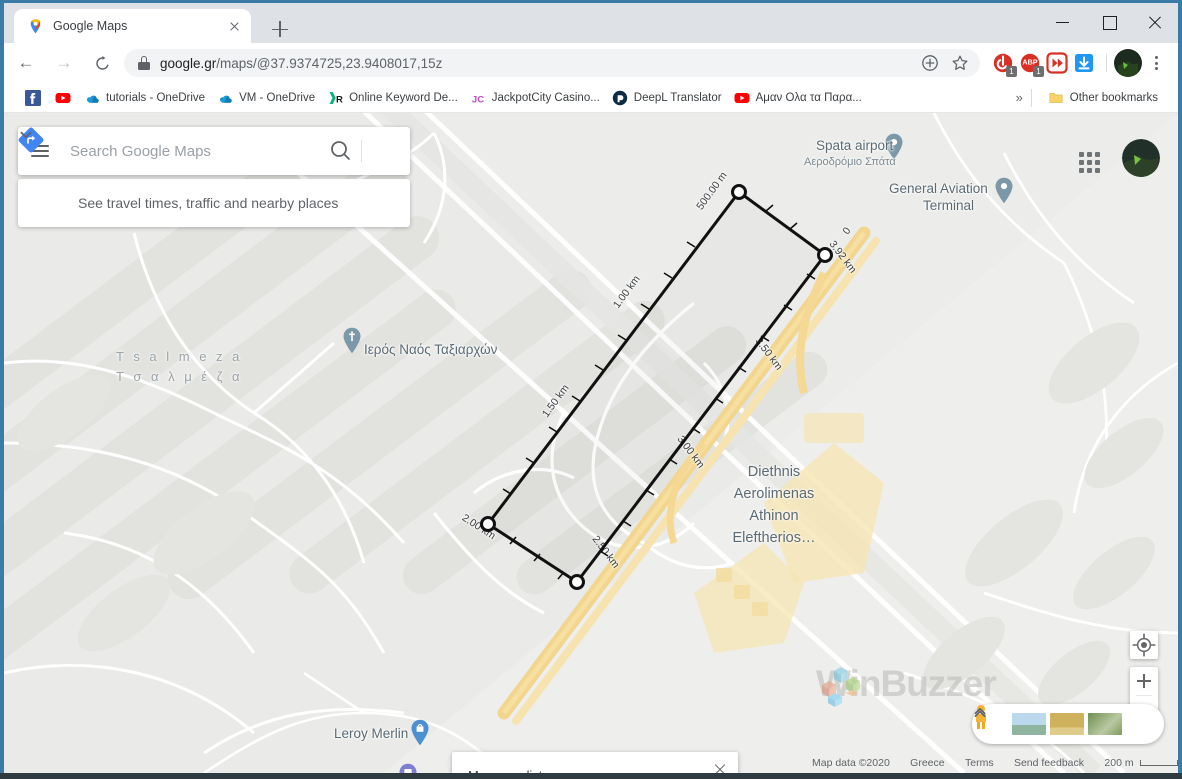  Describe the element at coordinates (1031, 64) in the screenshot. I see `adblock-plus-extension-icon: ABP 1` at that location.